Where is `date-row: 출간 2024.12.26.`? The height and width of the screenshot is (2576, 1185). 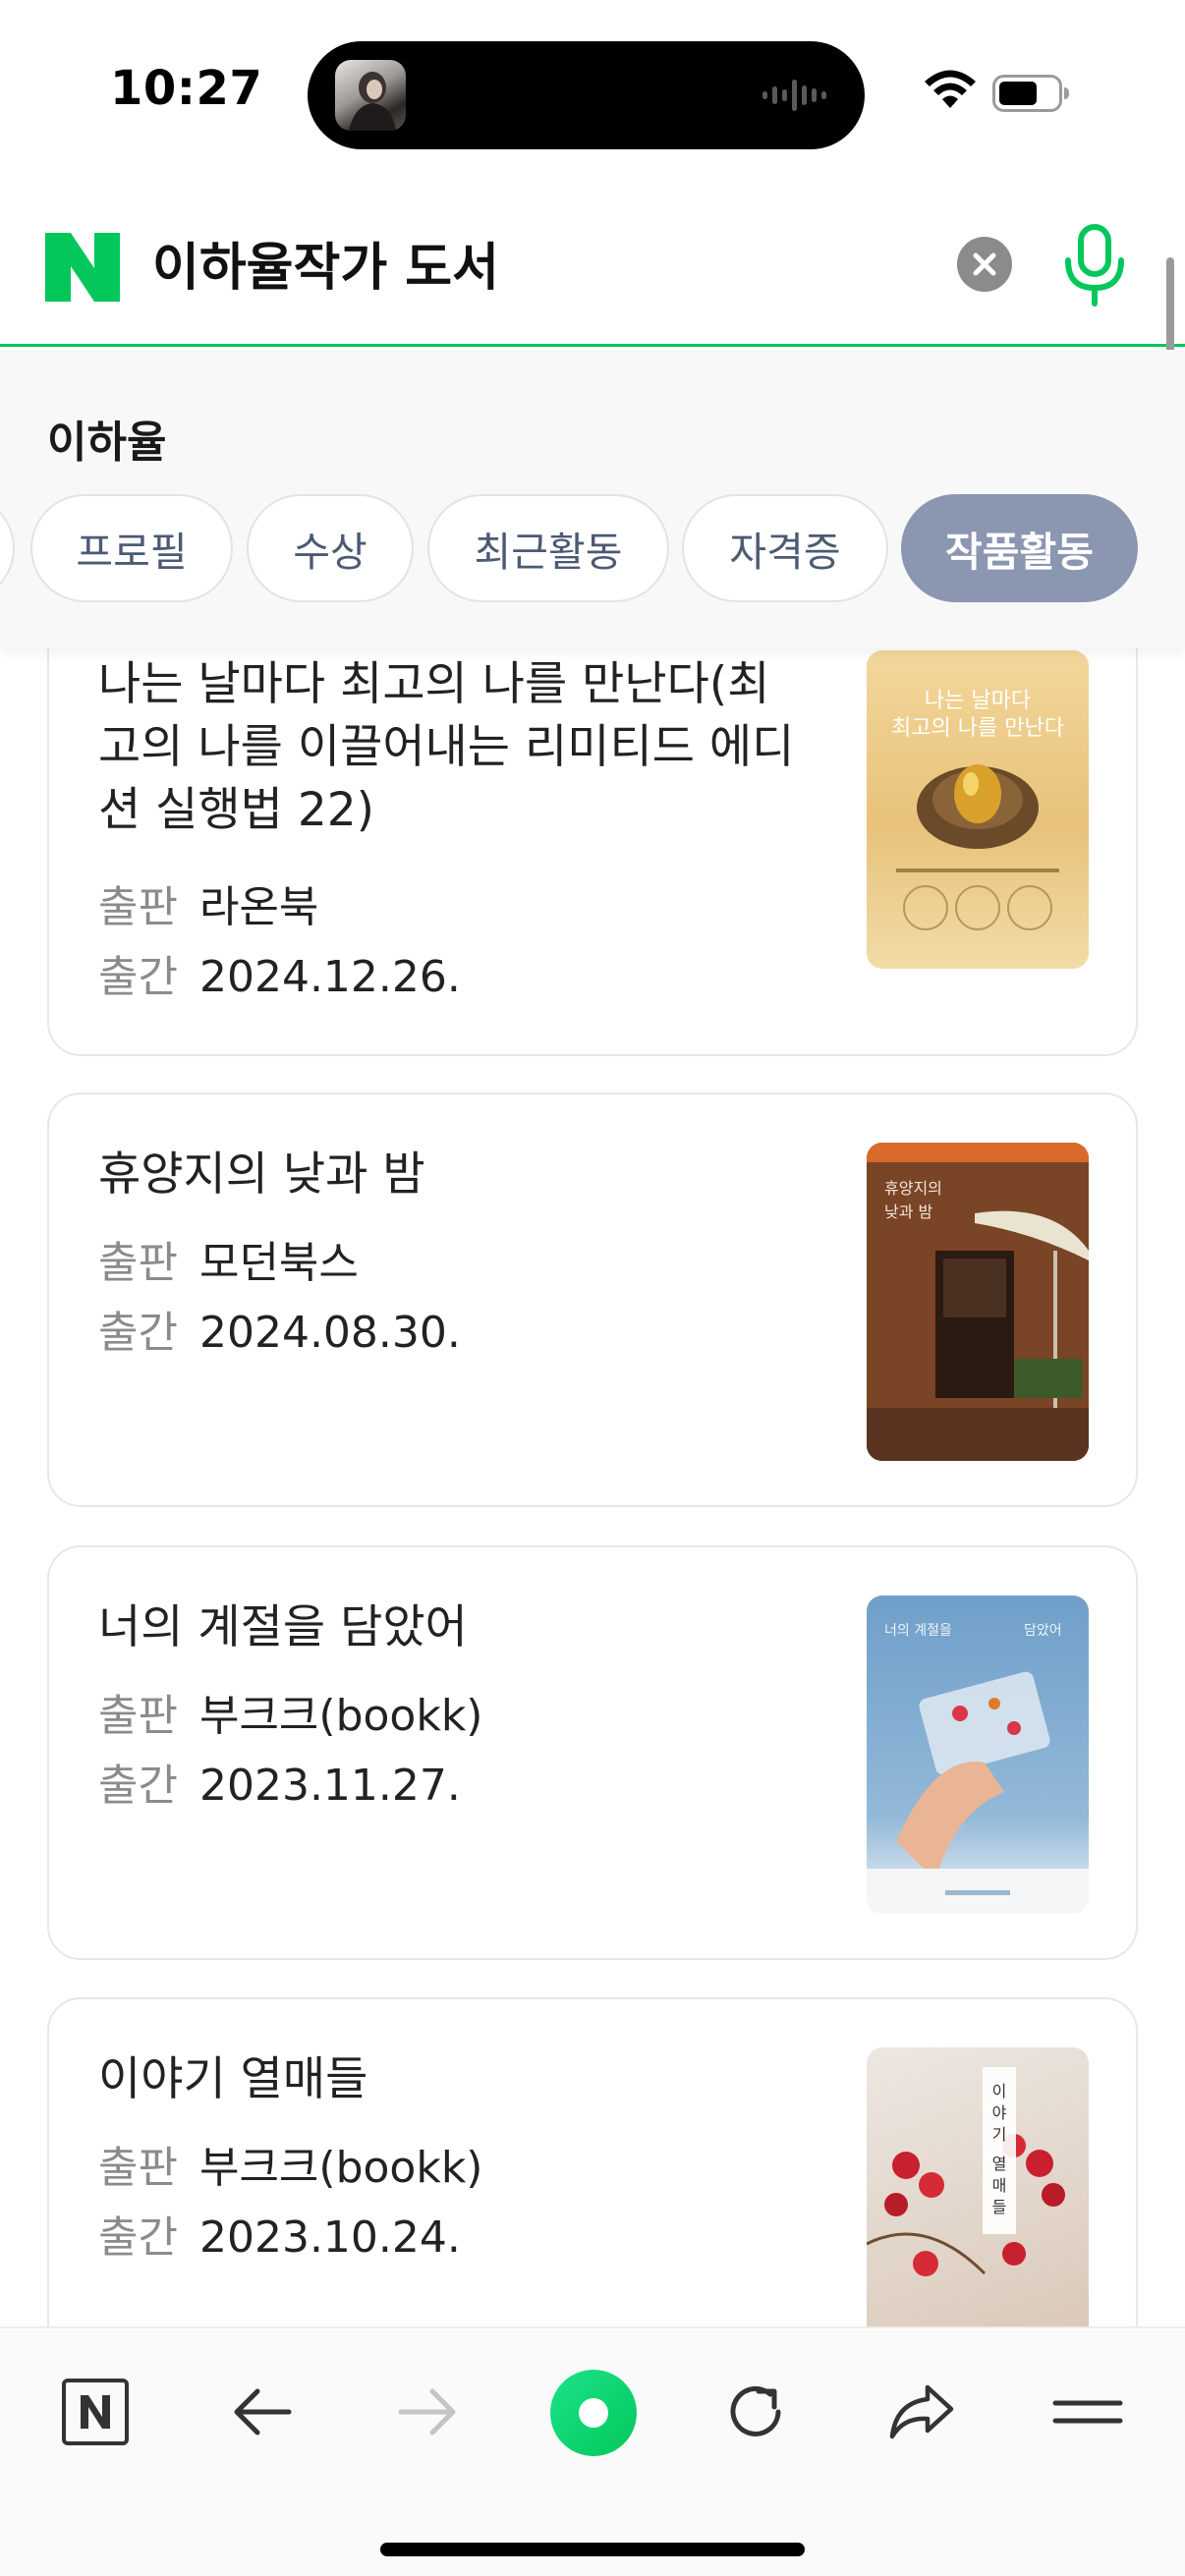
date-row: 출간 2024.12.26. is located at coordinates (280, 977).